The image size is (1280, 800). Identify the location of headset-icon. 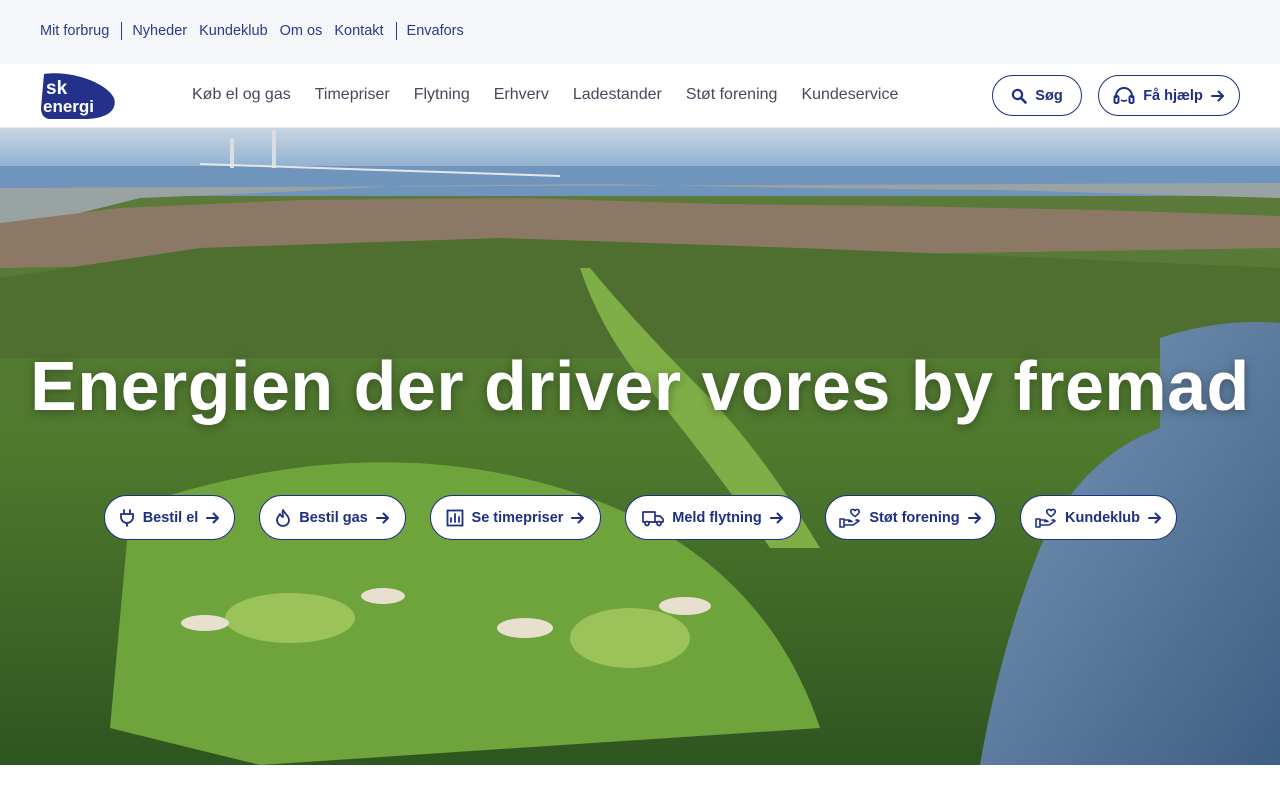
(1124, 95).